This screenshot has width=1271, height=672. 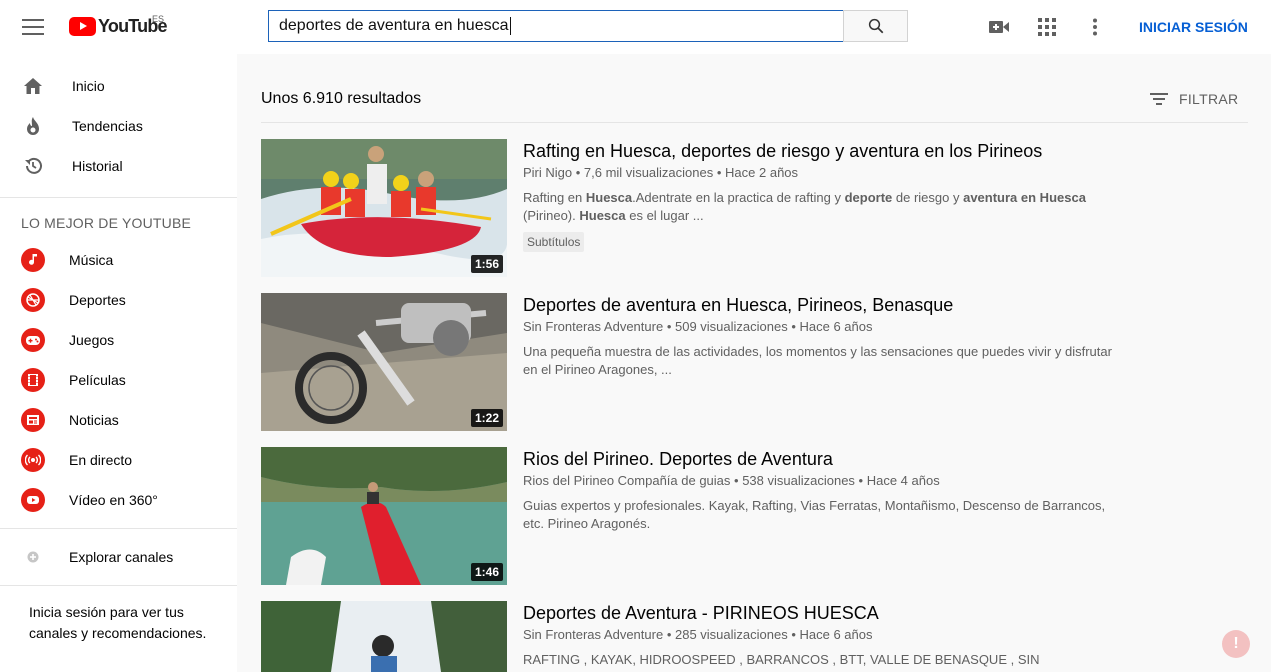 I want to click on music-icon, so click(x=33, y=260).